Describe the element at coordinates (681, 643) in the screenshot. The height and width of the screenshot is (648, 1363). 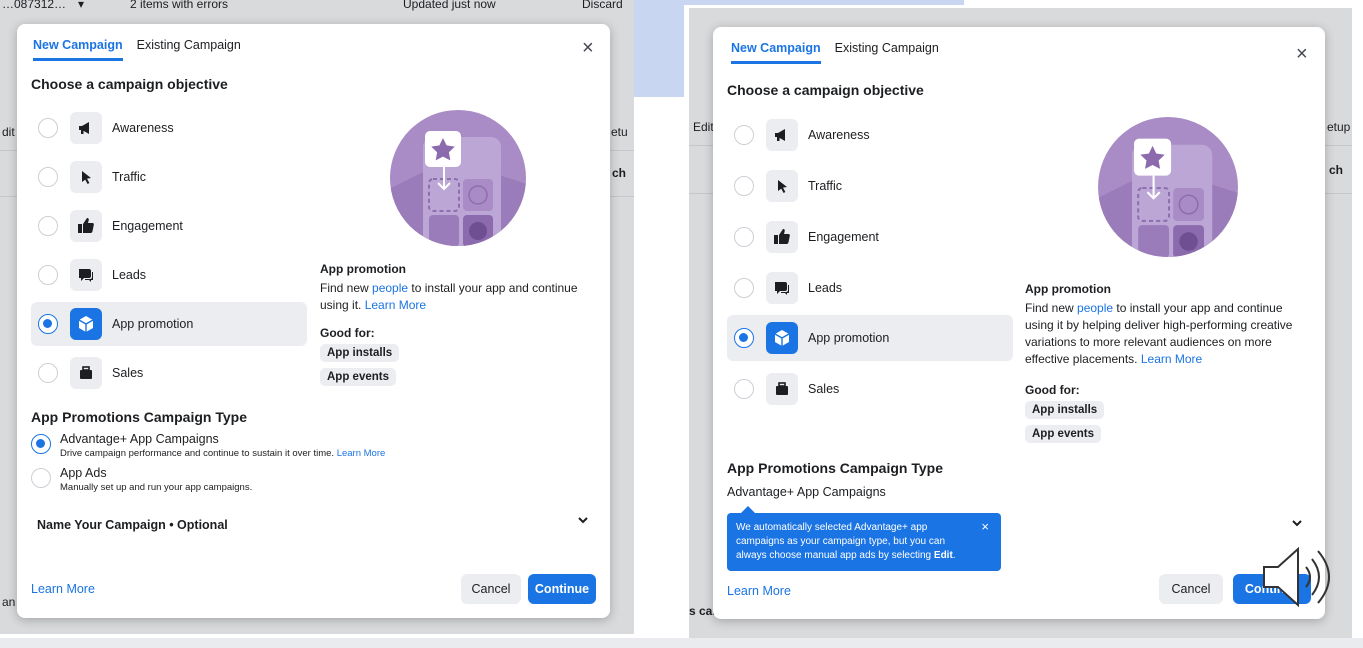
I see `slide-bottom-bar` at that location.